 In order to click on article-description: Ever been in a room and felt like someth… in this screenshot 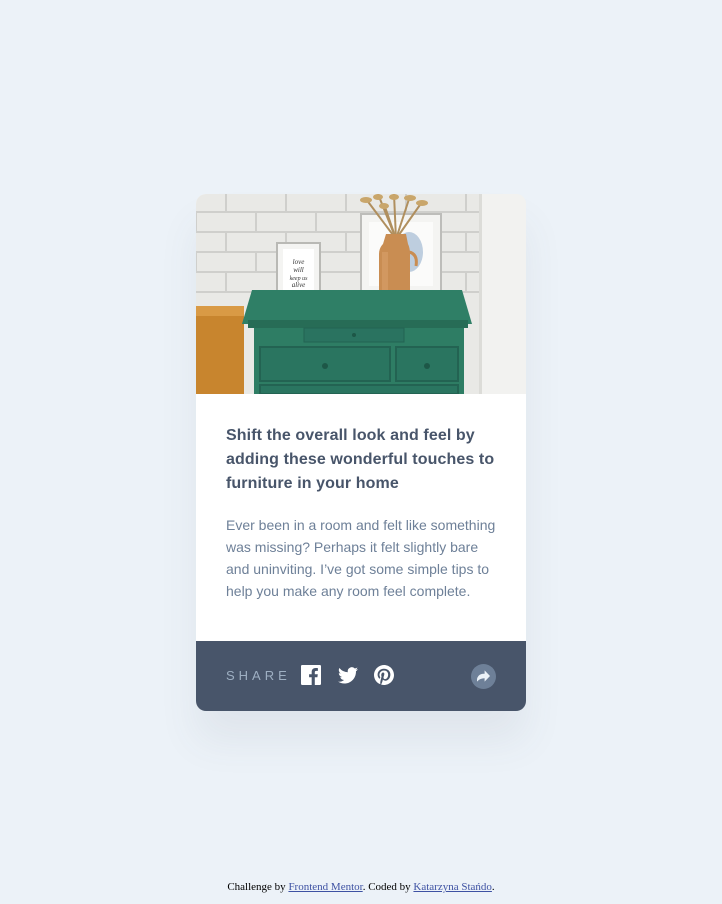, I will do `click(361, 558)`.